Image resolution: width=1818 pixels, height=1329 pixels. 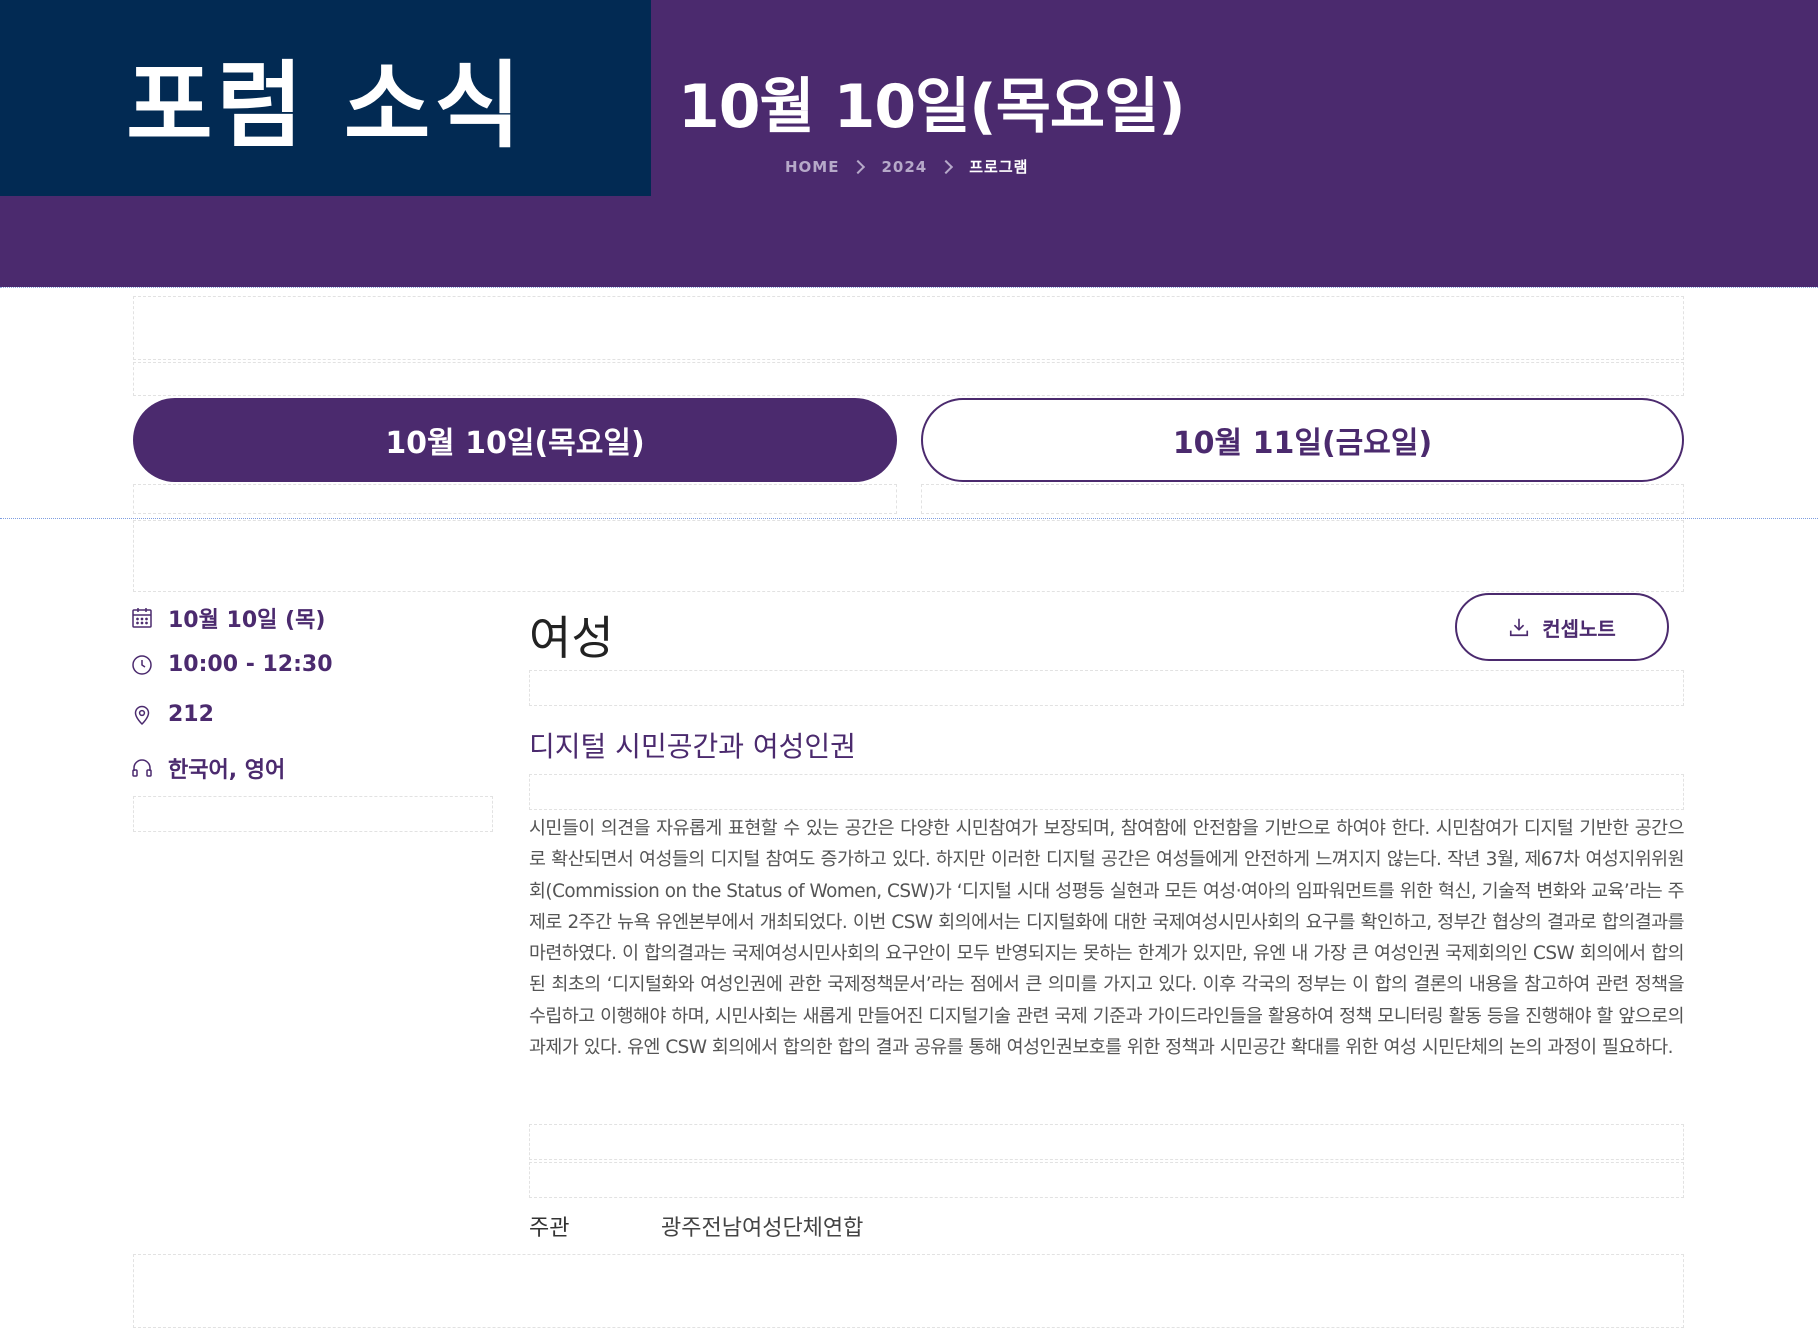 I want to click on breadcrumb: HOME 2024 프로그램, so click(x=906, y=166).